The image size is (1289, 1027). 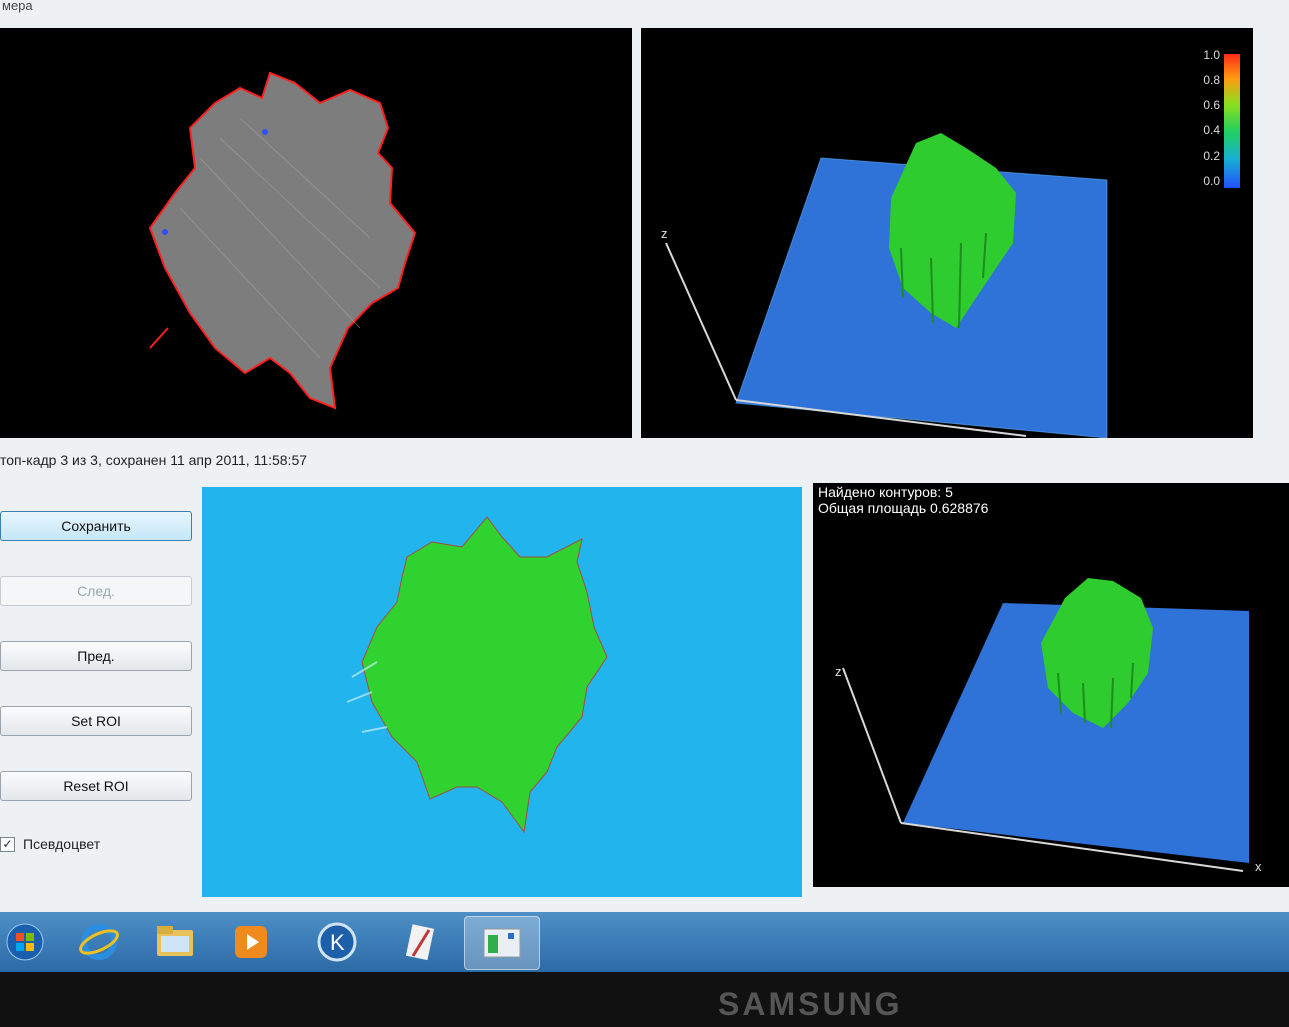 I want to click on play-icon, so click(x=251, y=942).